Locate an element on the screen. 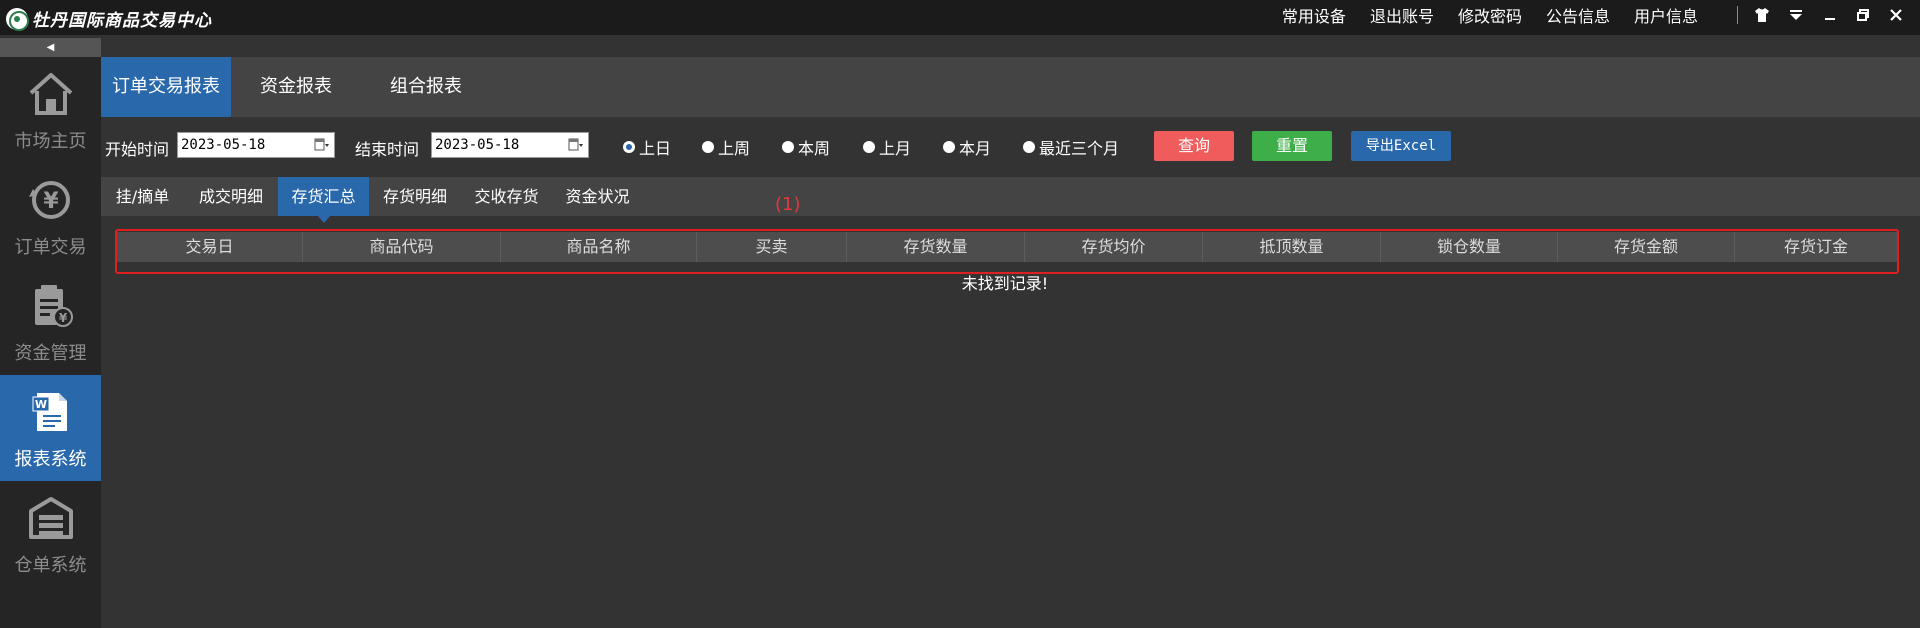 The height and width of the screenshot is (628, 1920). tab-fund-status: 资金状况 is located at coordinates (597, 196).